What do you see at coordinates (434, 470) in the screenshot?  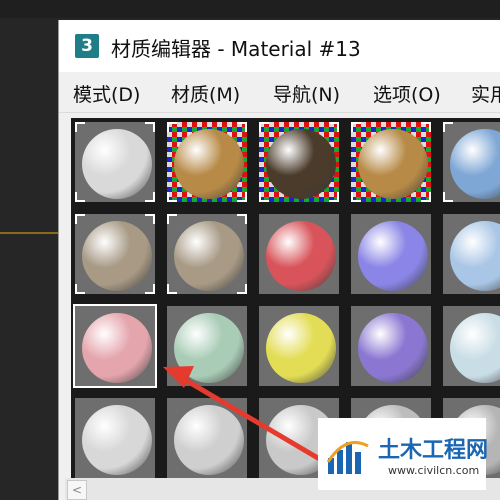 I see `watermark-url: www.civilcn.com` at bounding box center [434, 470].